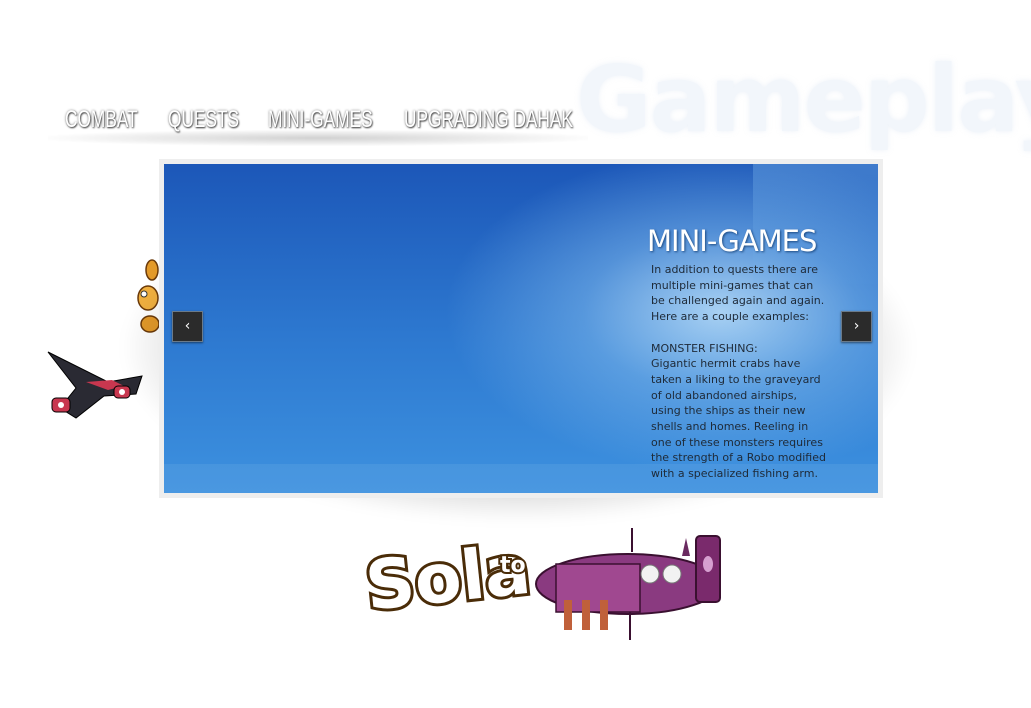 Image resolution: width=1031 pixels, height=708 pixels. Describe the element at coordinates (320, 120) in the screenshot. I see `tab-mini-games: MINI-GAMES` at that location.